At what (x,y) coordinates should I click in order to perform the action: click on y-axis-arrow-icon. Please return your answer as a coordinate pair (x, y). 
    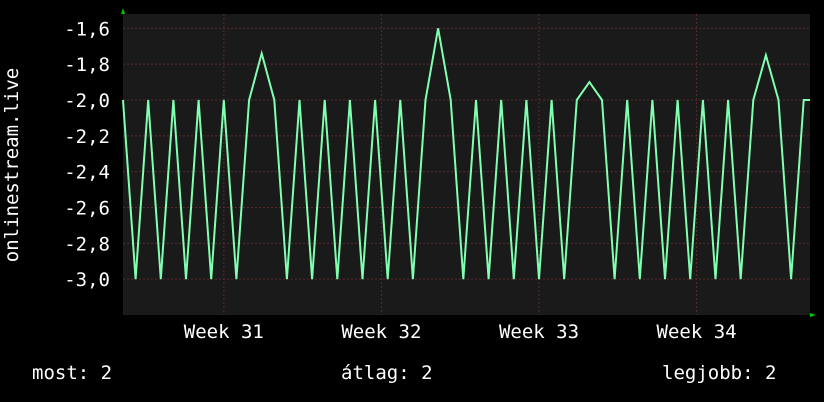
    Looking at the image, I should click on (123, 11).